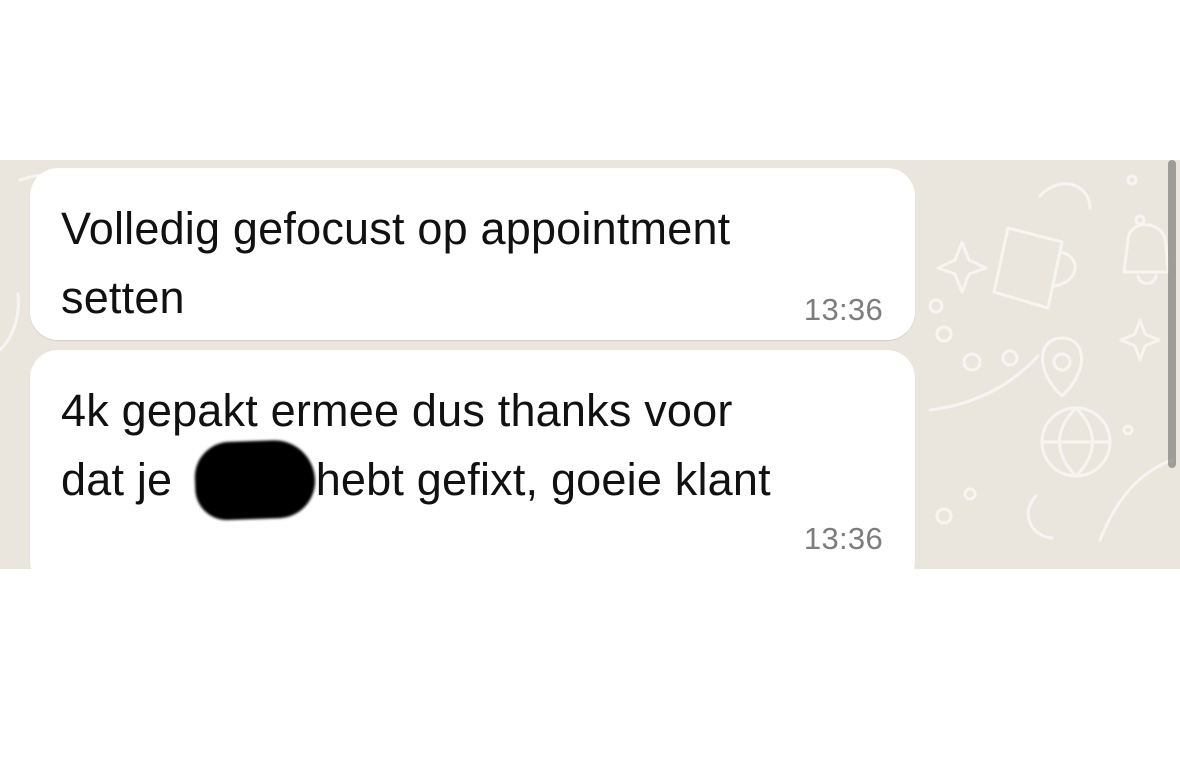 The width and height of the screenshot is (1180, 771). Describe the element at coordinates (1034, 268) in the screenshot. I see `cup-icon` at that location.